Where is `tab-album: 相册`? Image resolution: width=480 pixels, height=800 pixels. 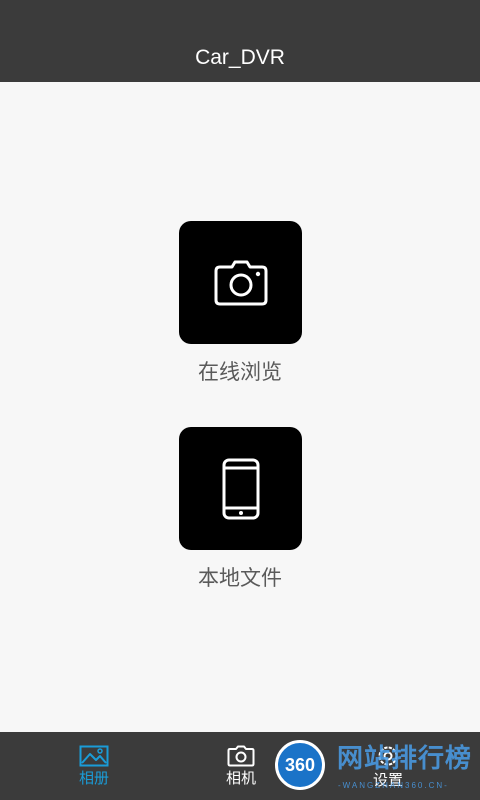 tab-album: 相册 is located at coordinates (94, 766).